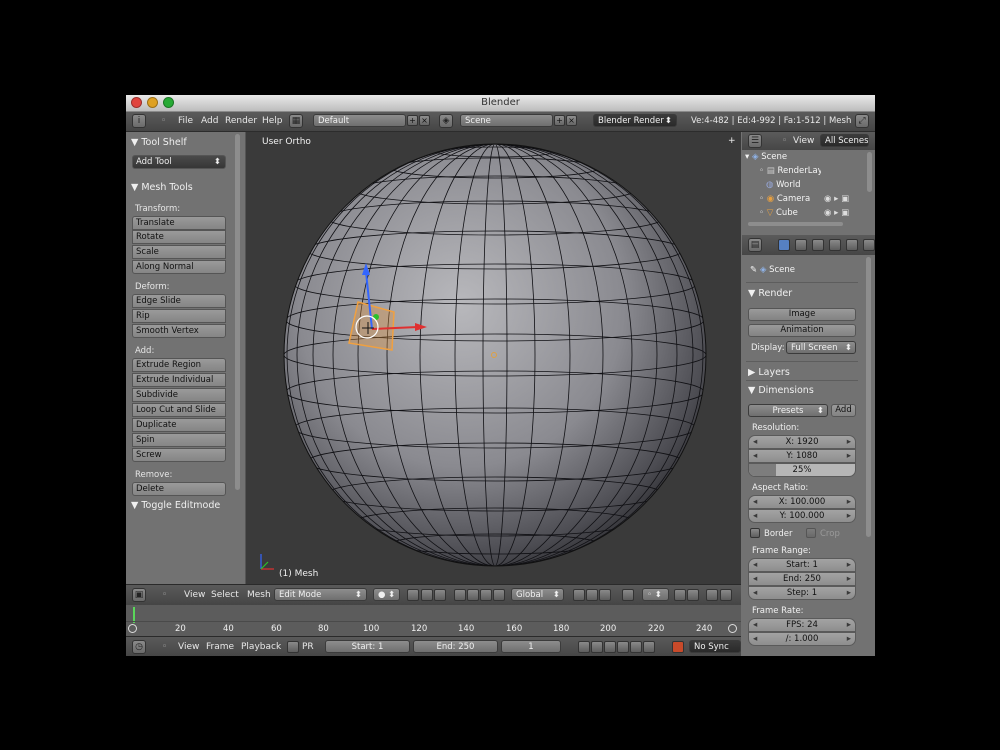 This screenshot has width=1000, height=750. Describe the element at coordinates (584, 647) in the screenshot. I see `jump-start-icon` at that location.